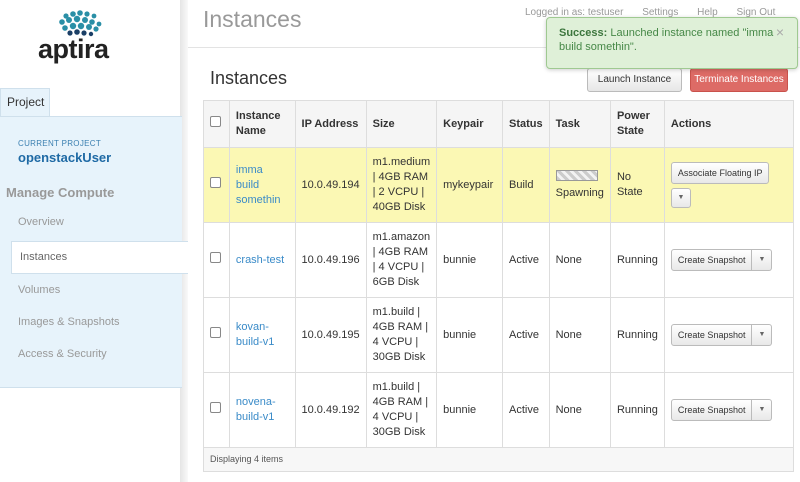 The width and height of the screenshot is (800, 482). What do you see at coordinates (579, 192) in the screenshot?
I see `task-text: Spawning` at bounding box center [579, 192].